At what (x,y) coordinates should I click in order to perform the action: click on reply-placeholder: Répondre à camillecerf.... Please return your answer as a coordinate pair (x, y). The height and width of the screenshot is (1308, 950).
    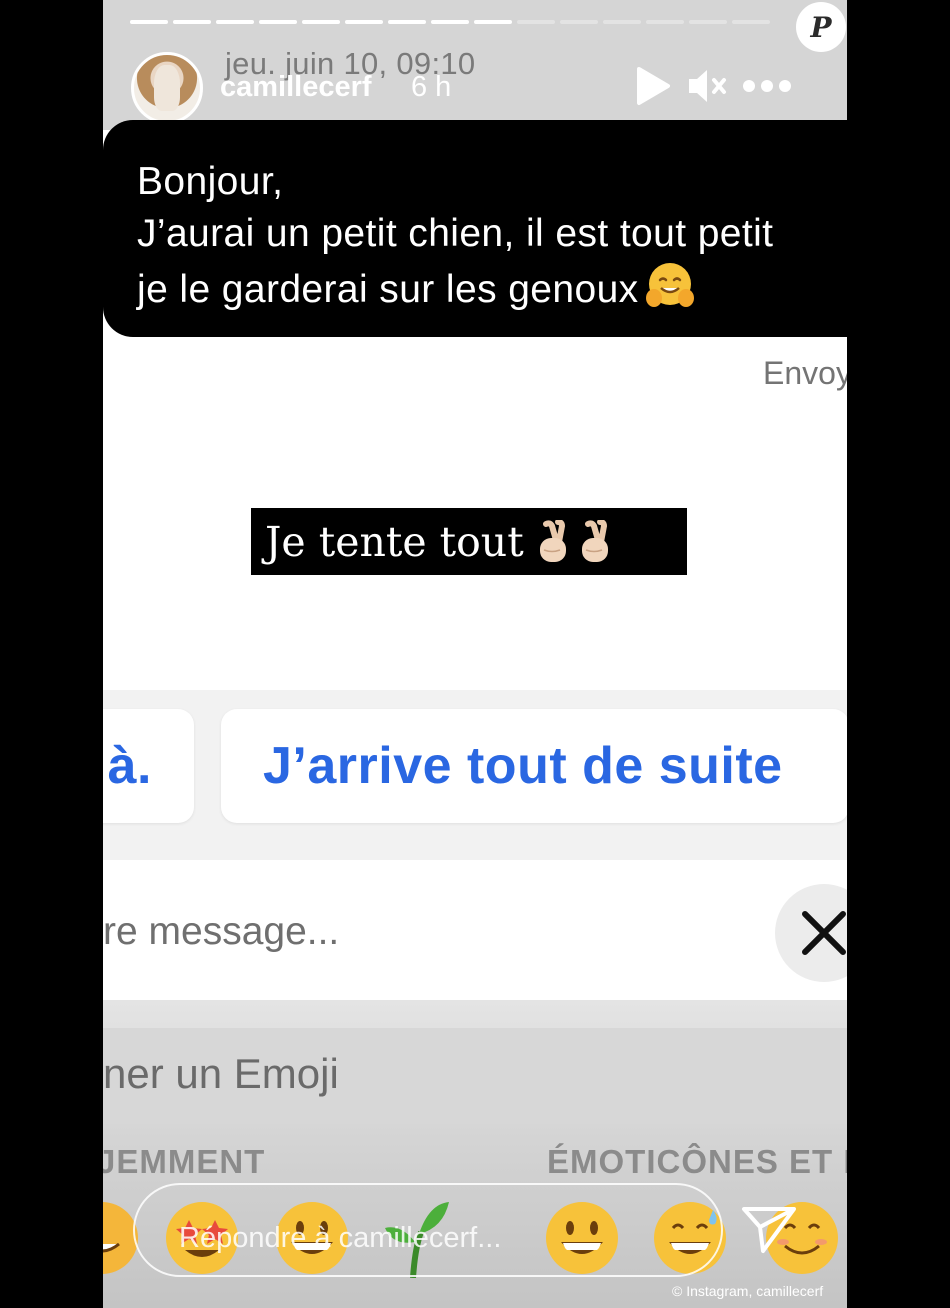
    Looking at the image, I should click on (340, 1238).